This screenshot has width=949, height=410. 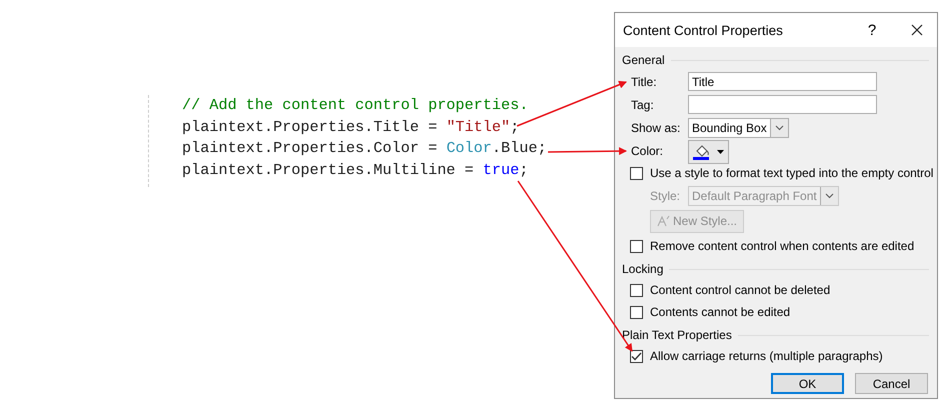 I want to click on checkbox-label: Use a style to format text typed into the empty control, so click(x=792, y=173).